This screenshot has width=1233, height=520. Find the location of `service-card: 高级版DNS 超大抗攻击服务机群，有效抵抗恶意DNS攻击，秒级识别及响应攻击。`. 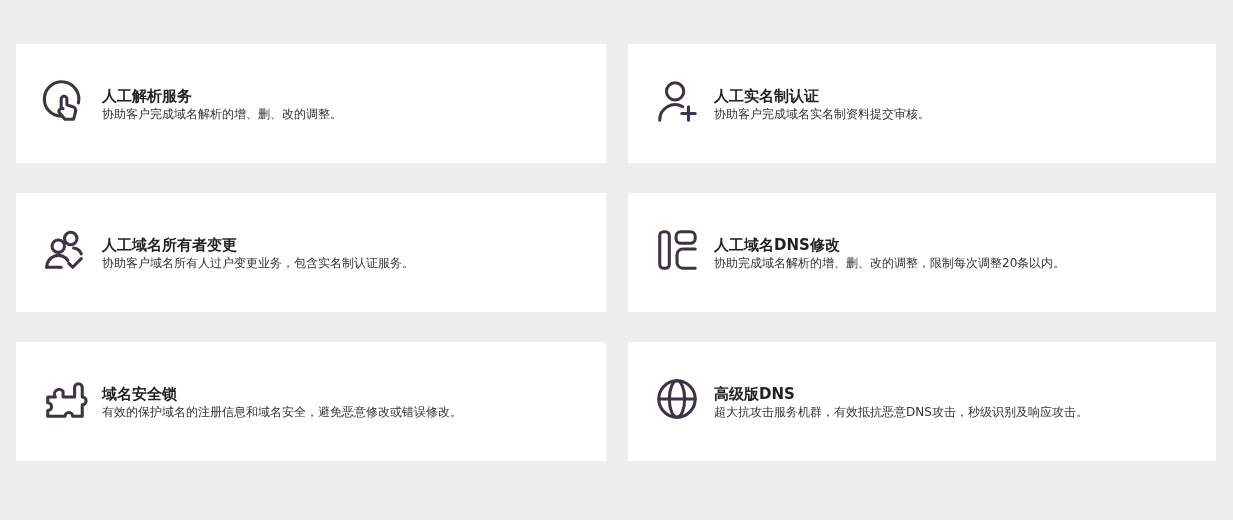

service-card: 高级版DNS 超大抗攻击服务机群，有效抵抗恶意DNS攻击，秒级识别及响应攻击。 is located at coordinates (922, 401).